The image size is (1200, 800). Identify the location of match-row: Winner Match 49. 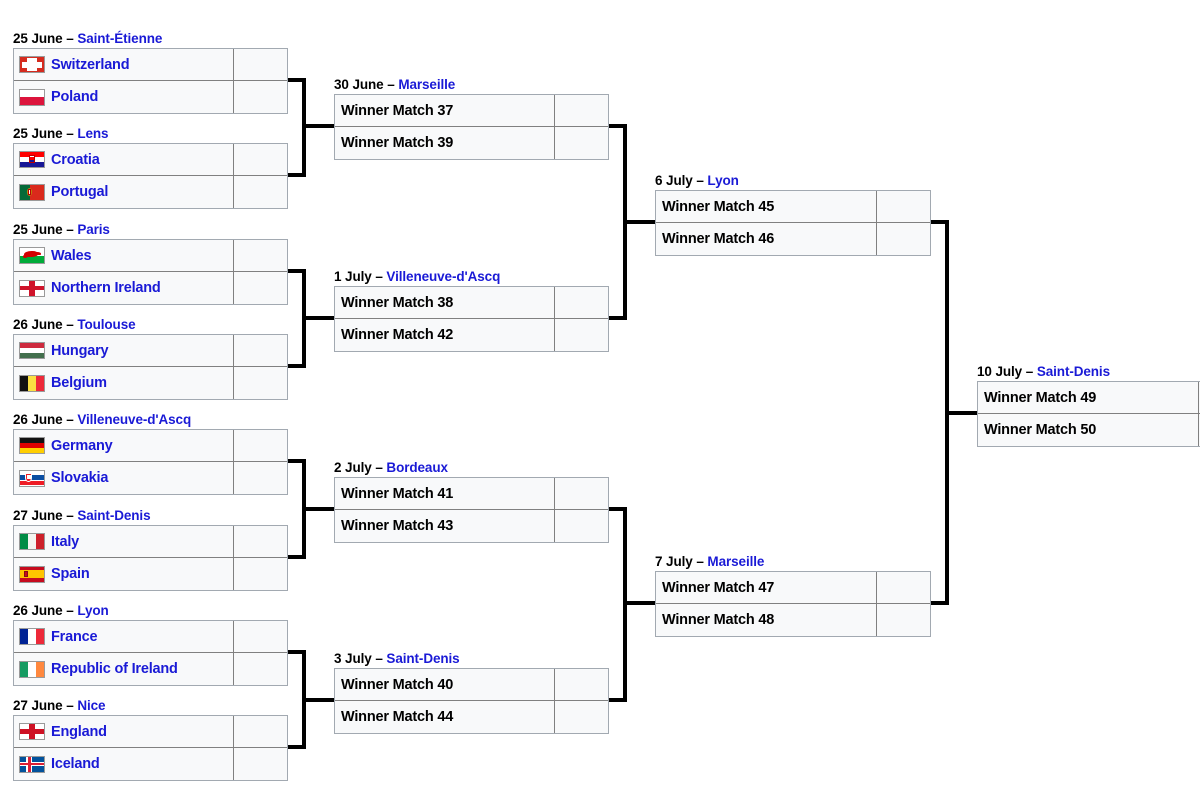
(1089, 398).